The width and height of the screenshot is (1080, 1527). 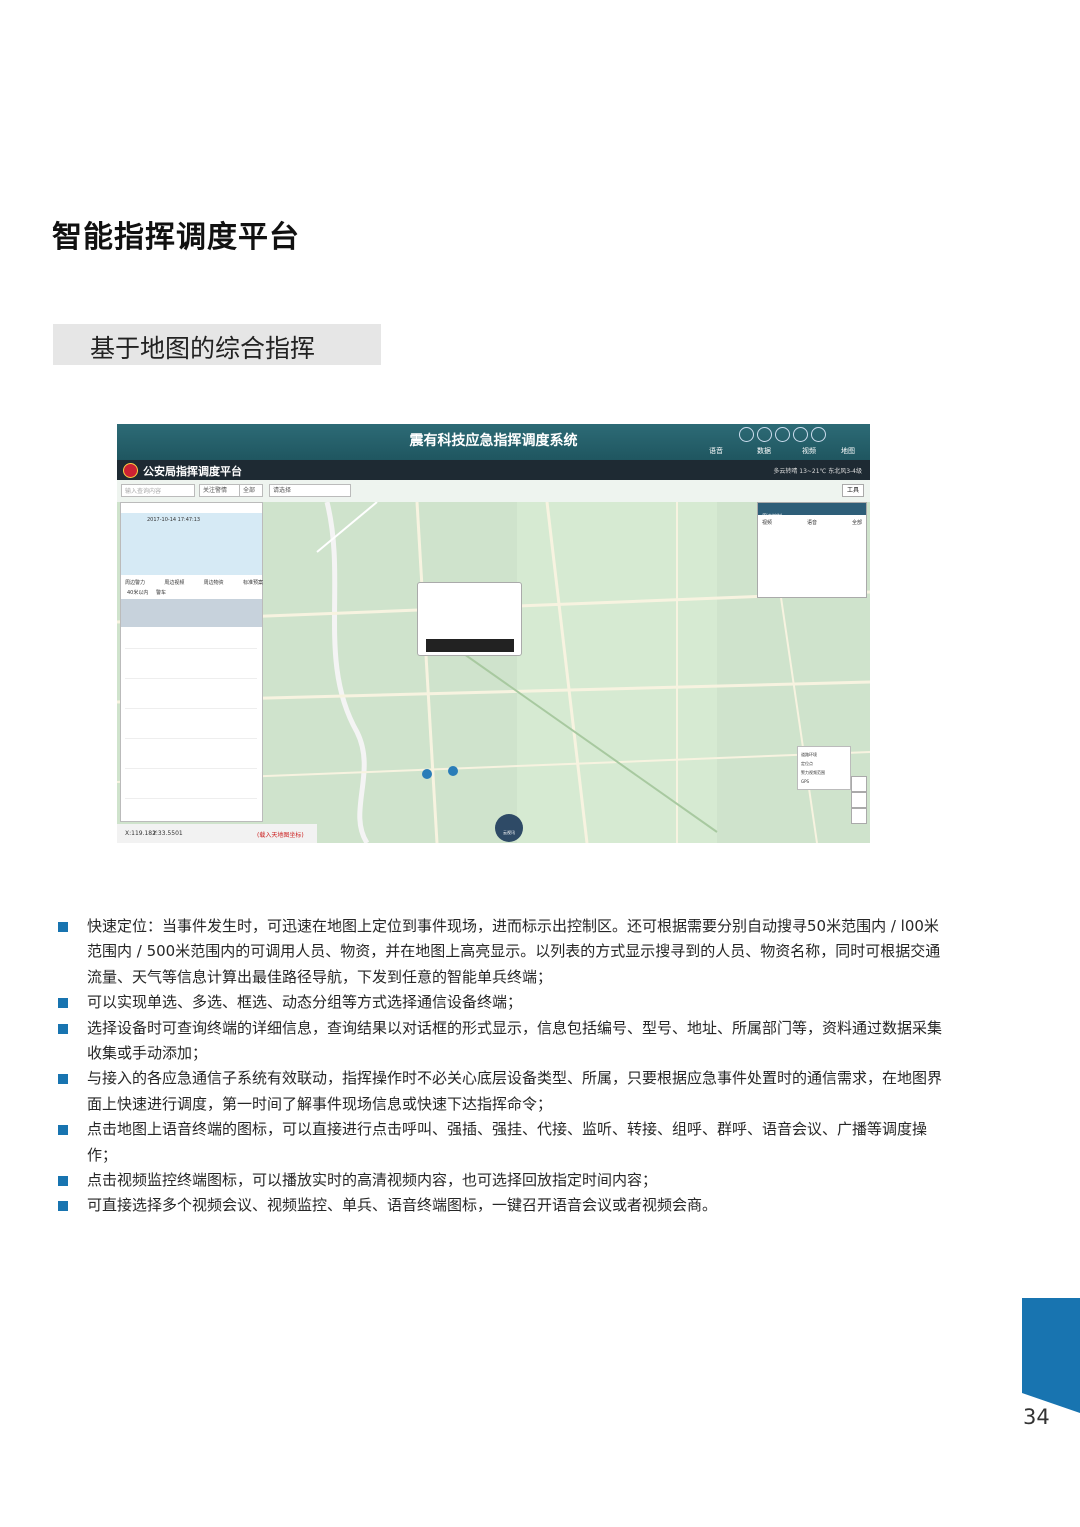 What do you see at coordinates (716, 451) in the screenshot?
I see `tab-voice: 语音` at bounding box center [716, 451].